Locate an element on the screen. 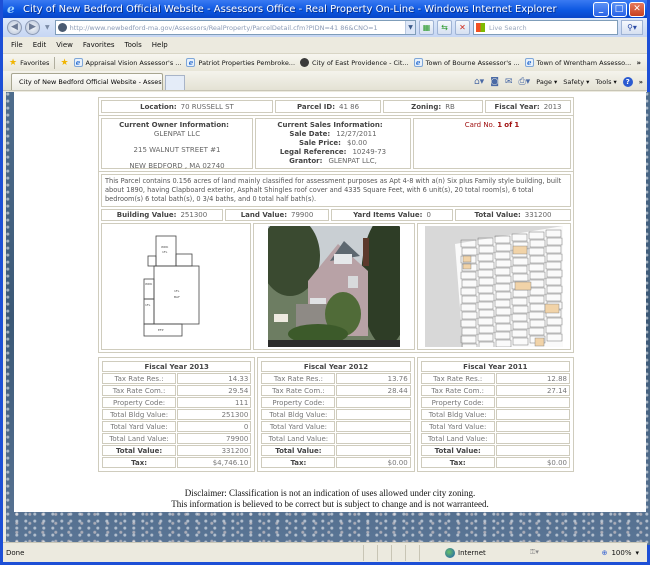 Image resolution: width=650 pixels, height=565 pixels. total-value: Total Value: 331200 is located at coordinates (513, 215).